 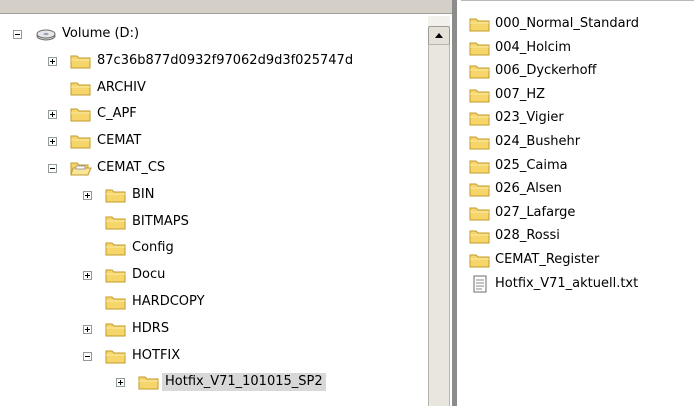 I want to click on text-file-icon, so click(x=480, y=284).